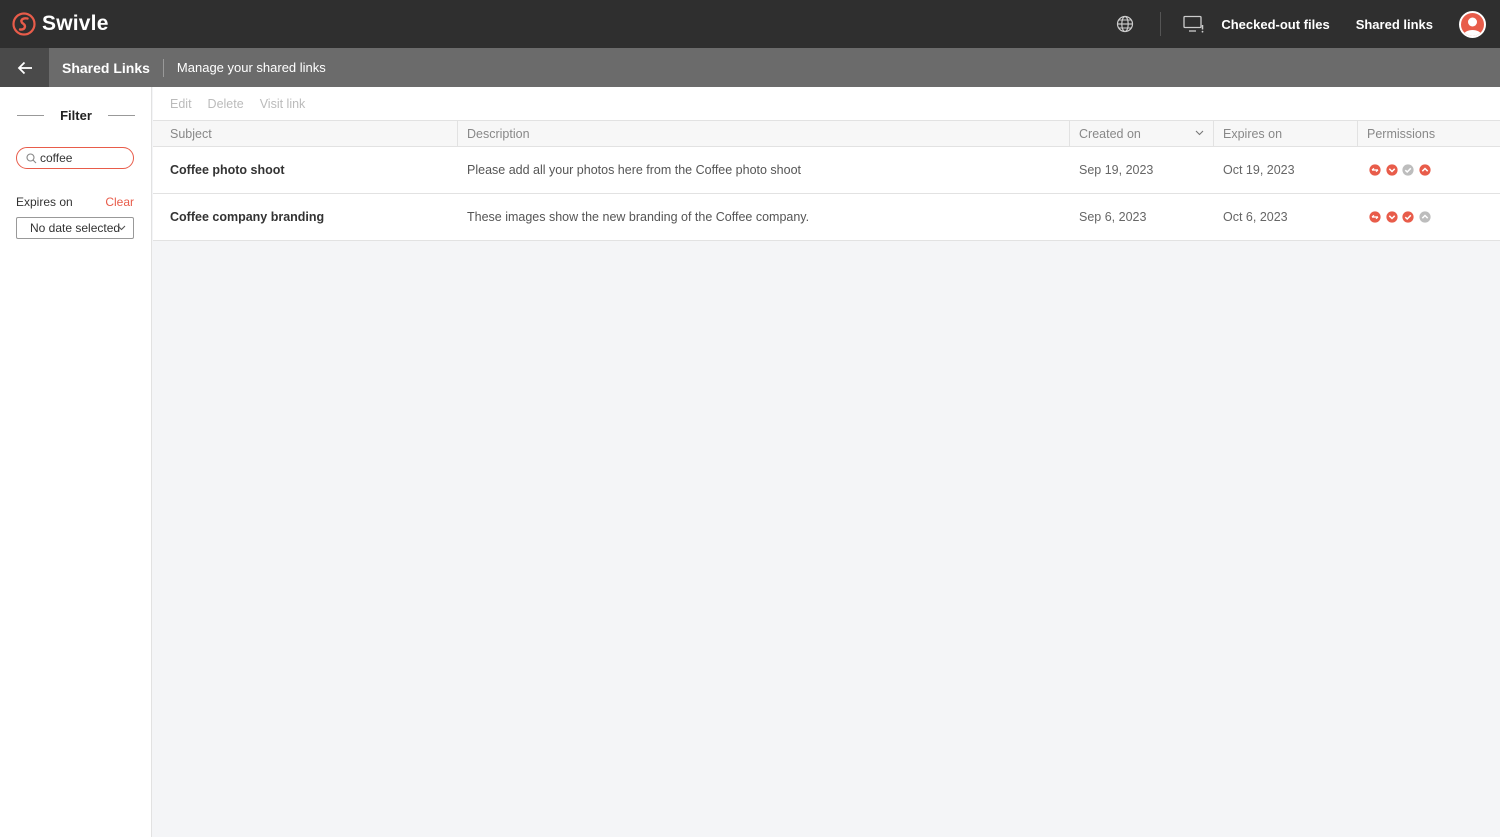 The width and height of the screenshot is (1500, 837). Describe the element at coordinates (75, 23) in the screenshot. I see `app-name: Swivle` at that location.